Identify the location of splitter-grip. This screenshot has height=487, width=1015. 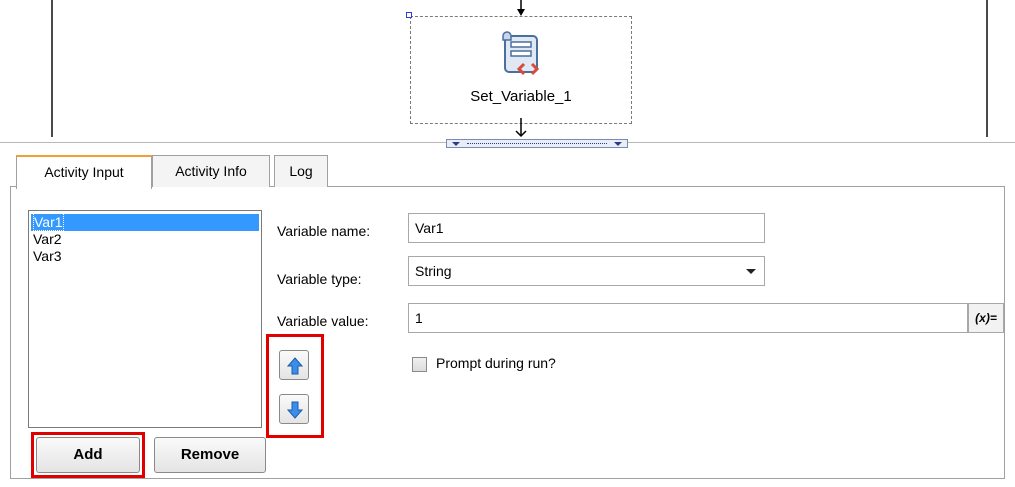
(537, 143).